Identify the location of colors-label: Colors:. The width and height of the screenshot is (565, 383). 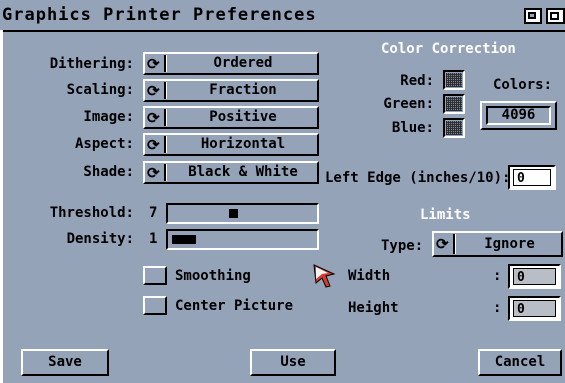
(523, 85).